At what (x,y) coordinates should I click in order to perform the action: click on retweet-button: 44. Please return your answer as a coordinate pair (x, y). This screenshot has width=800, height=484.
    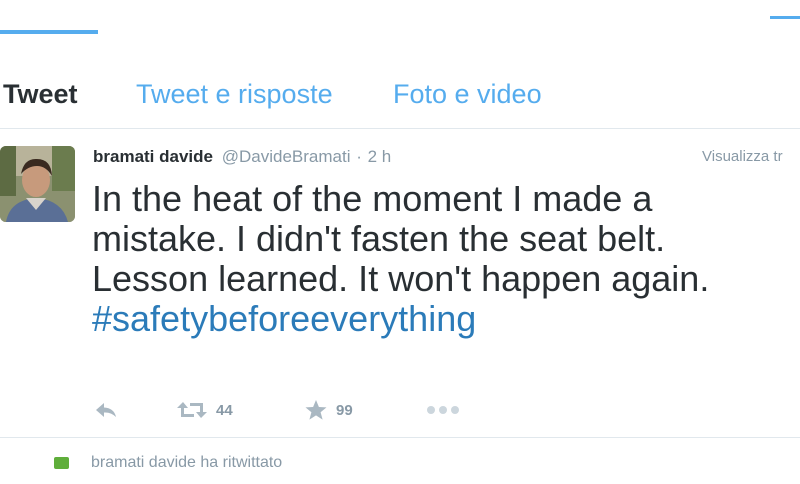
    Looking at the image, I should click on (204, 410).